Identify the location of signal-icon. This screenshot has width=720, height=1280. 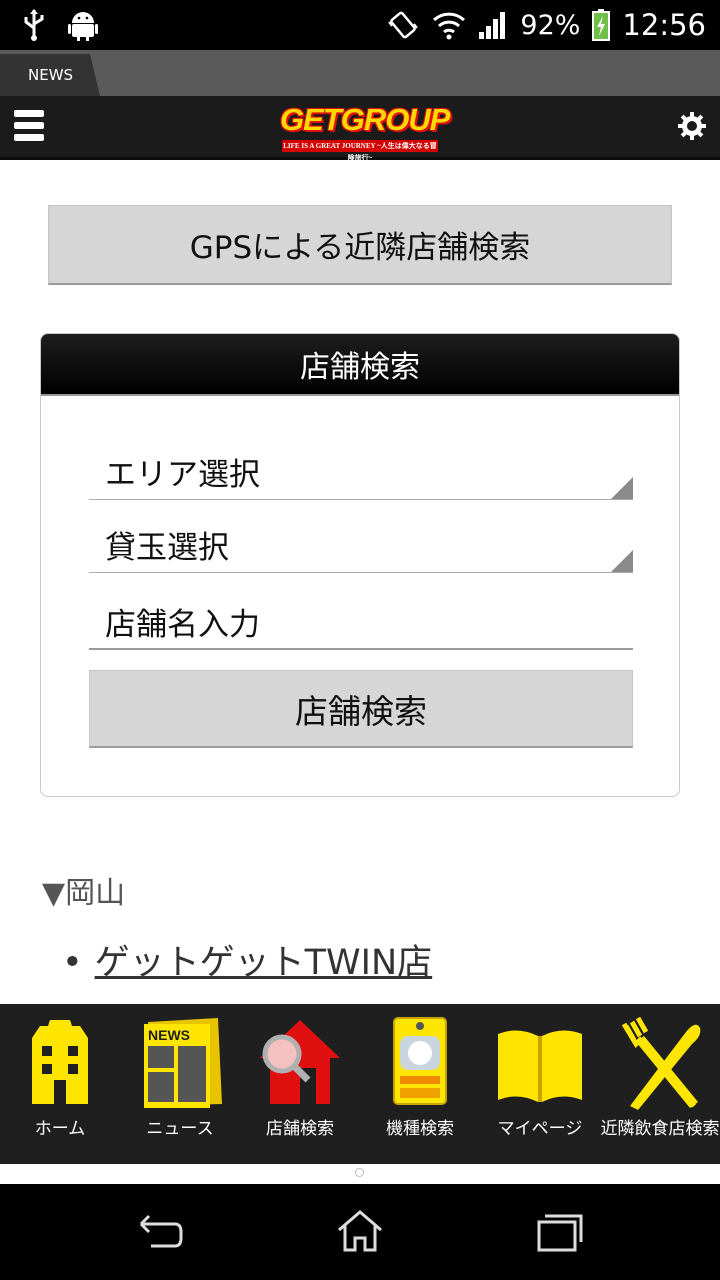
(492, 25).